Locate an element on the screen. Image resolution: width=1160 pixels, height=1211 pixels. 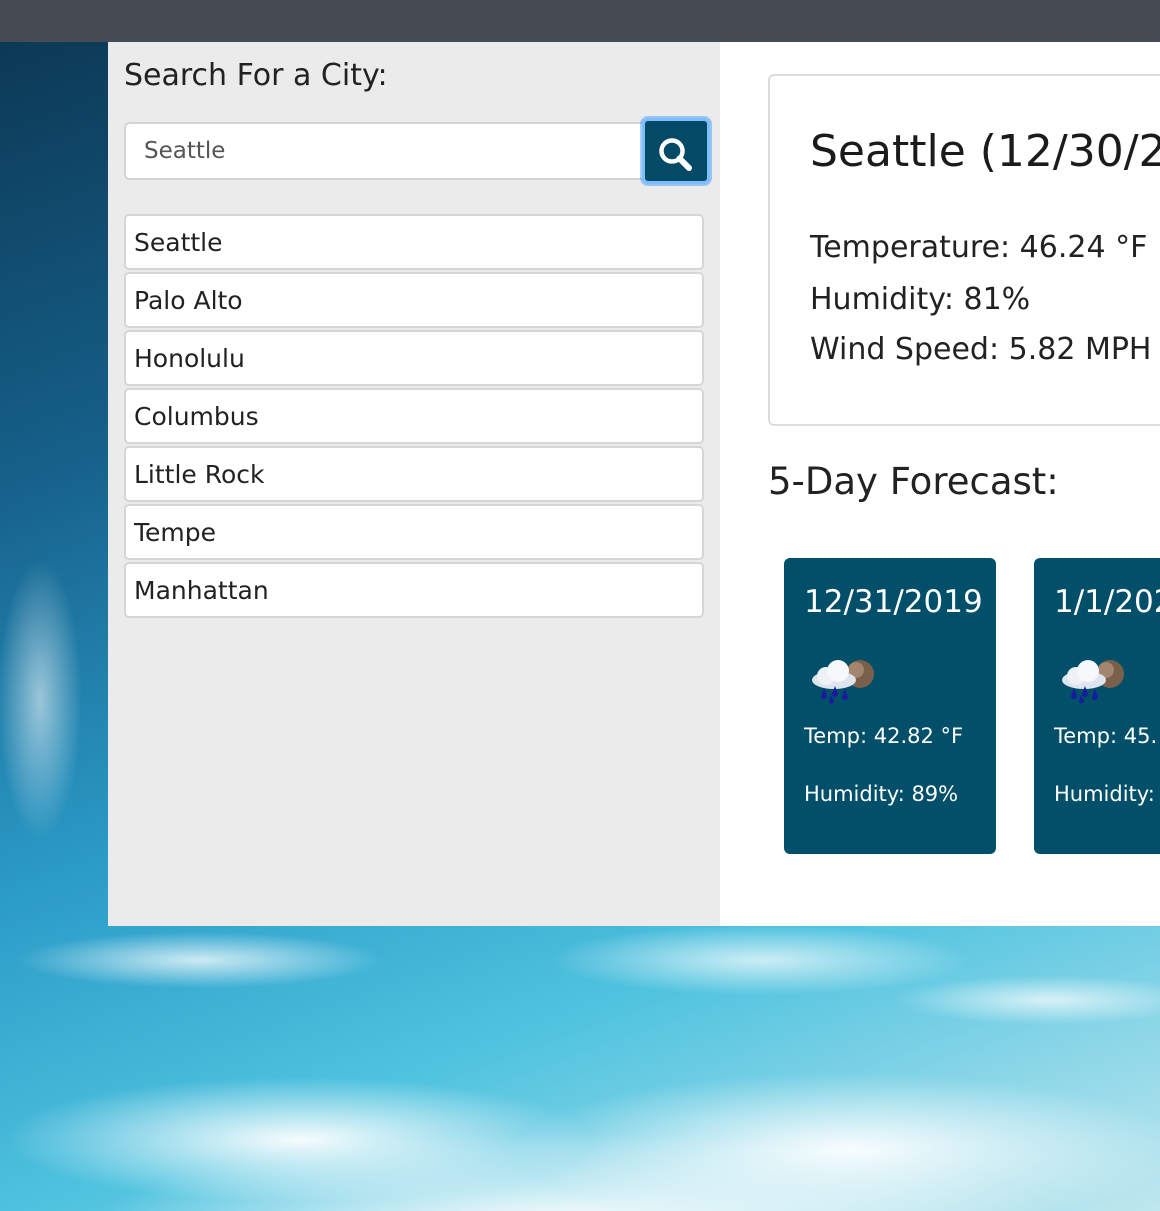
city-item: Manhattan is located at coordinates (414, 590).